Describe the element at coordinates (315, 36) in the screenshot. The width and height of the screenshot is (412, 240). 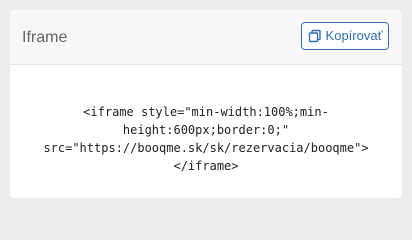
I see `copy-icon` at that location.